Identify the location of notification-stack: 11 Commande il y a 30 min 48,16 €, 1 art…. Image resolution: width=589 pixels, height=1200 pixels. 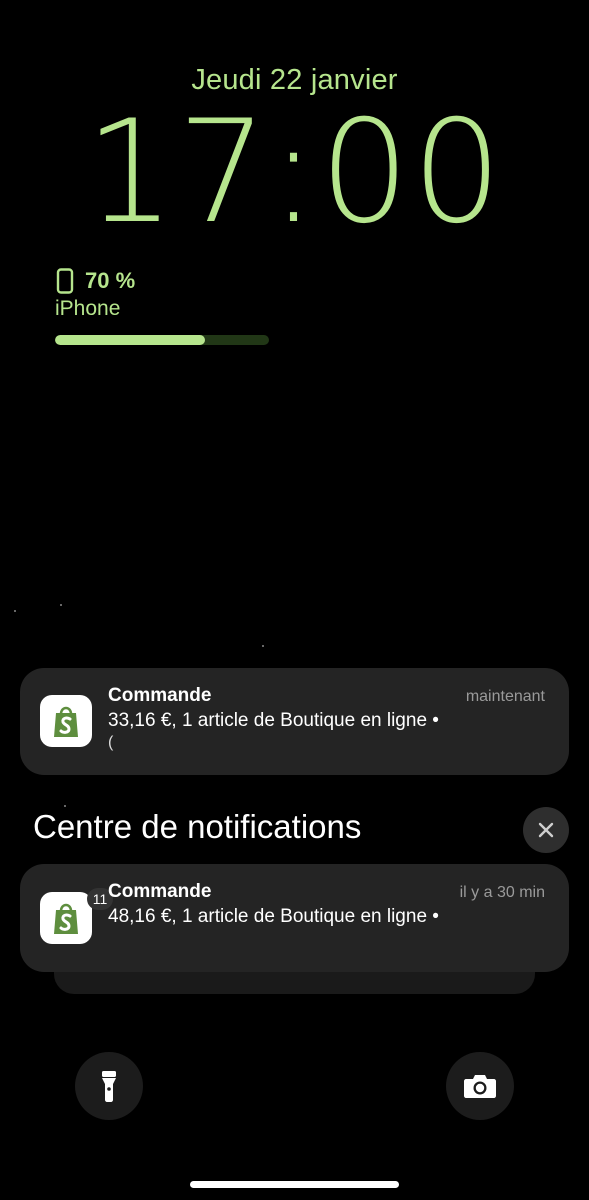
(294, 918).